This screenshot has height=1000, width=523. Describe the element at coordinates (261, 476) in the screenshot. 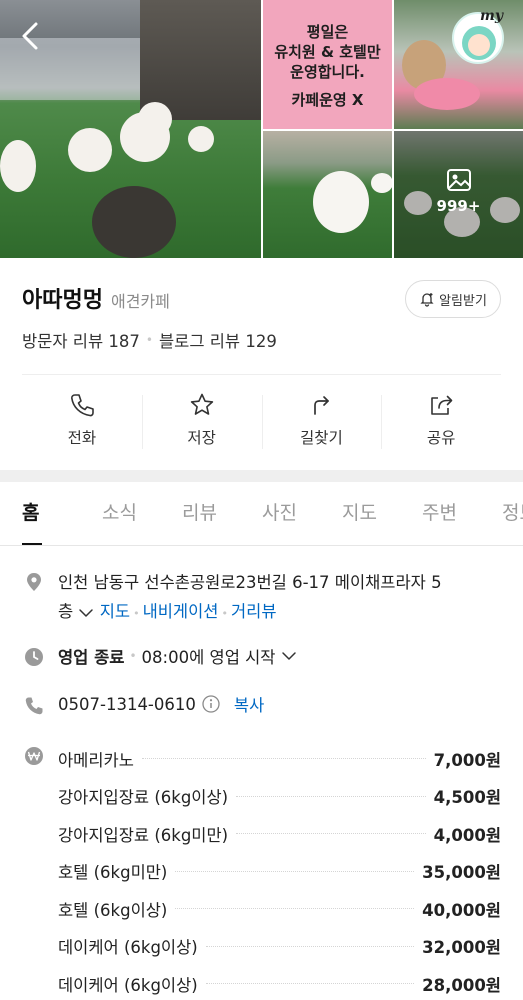

I see `section-separator` at that location.